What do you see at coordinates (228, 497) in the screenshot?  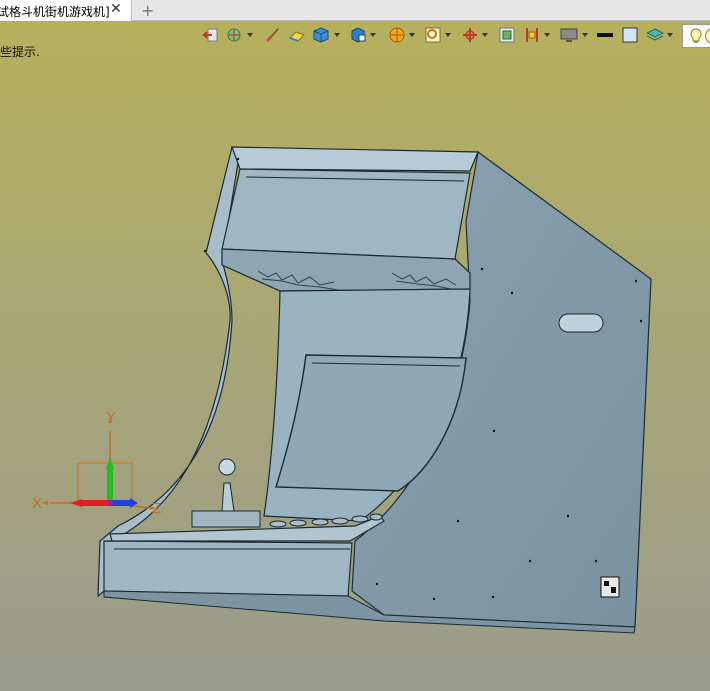 I see `joystick-shaft` at bounding box center [228, 497].